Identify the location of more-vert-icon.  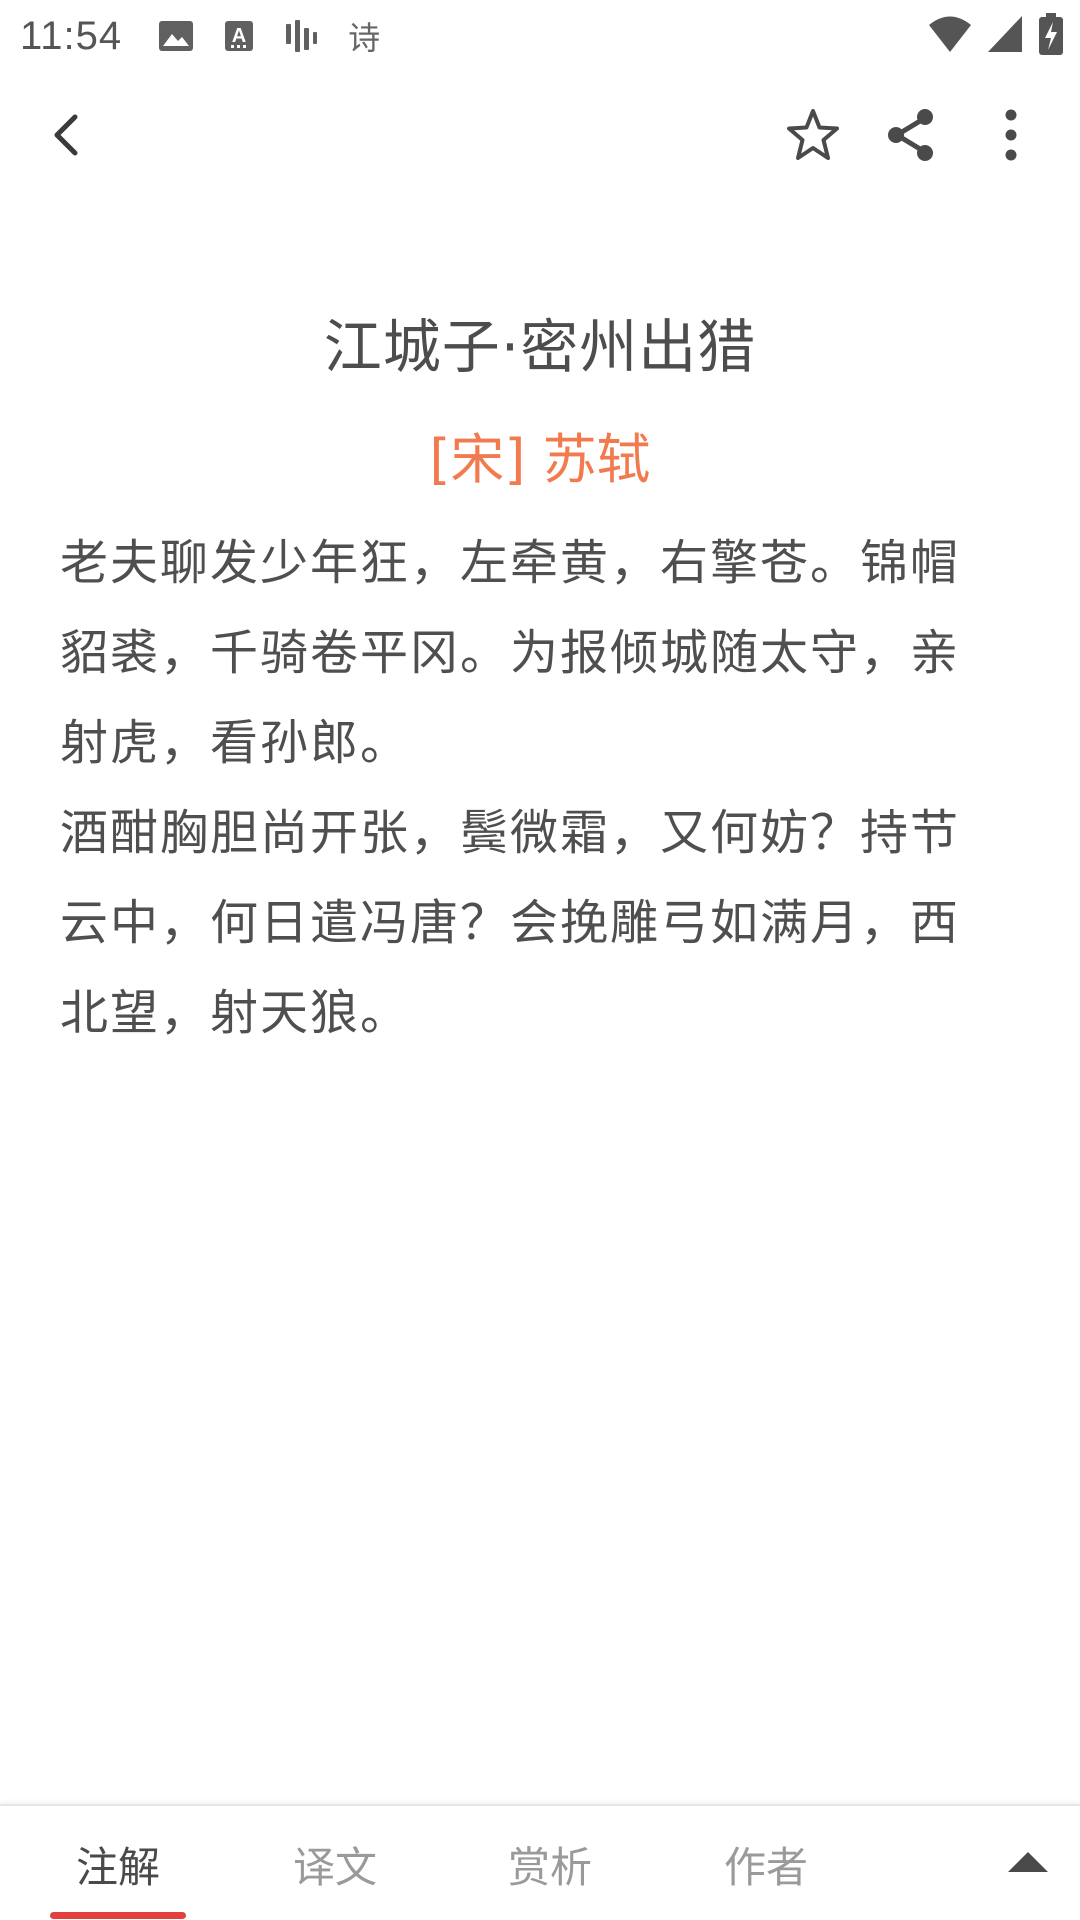
(1011, 137).